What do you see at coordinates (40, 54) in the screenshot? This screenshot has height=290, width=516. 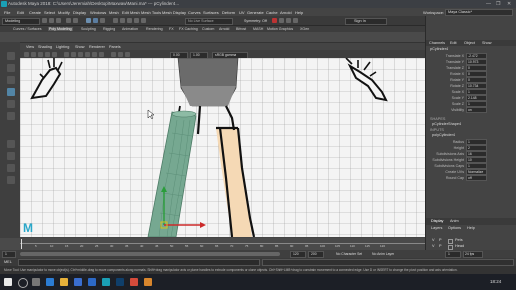 I see `bookmark-icon` at bounding box center [40, 54].